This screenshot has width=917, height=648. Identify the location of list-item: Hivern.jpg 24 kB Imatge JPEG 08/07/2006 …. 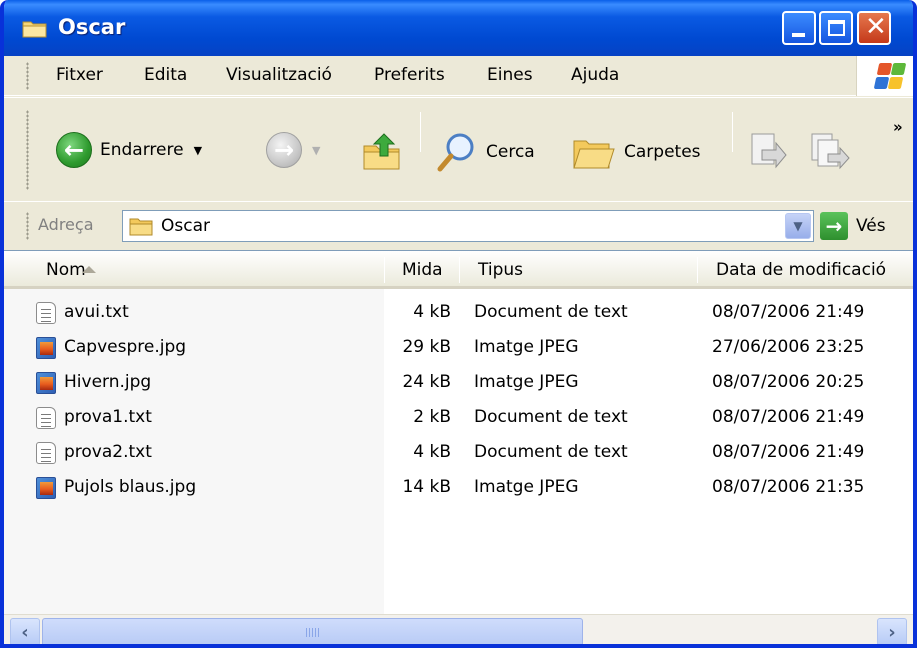
(458, 382).